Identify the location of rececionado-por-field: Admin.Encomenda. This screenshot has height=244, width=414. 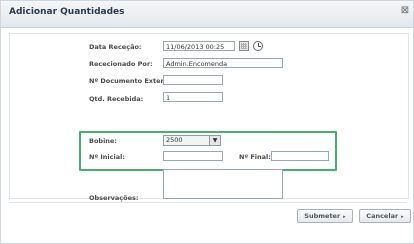
(223, 63).